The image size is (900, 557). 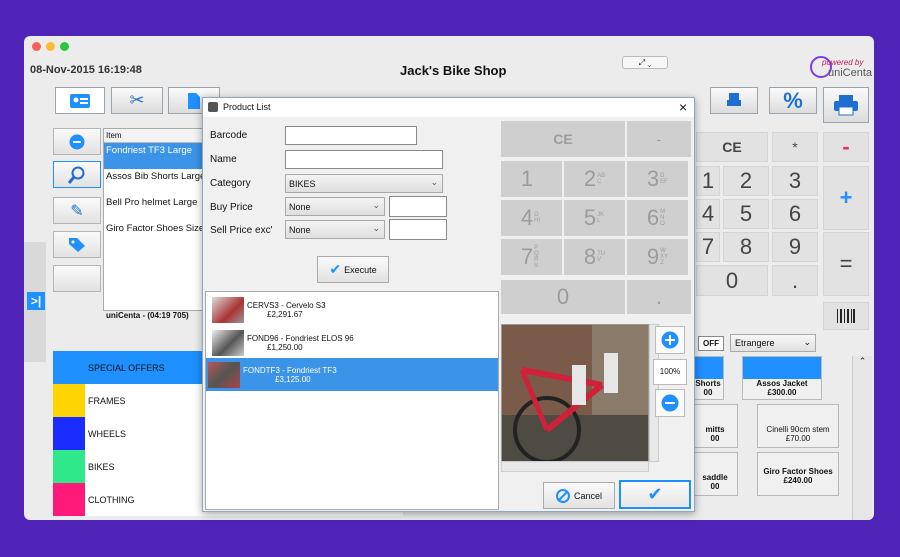 I want to click on percent-icon: %, so click(x=793, y=100).